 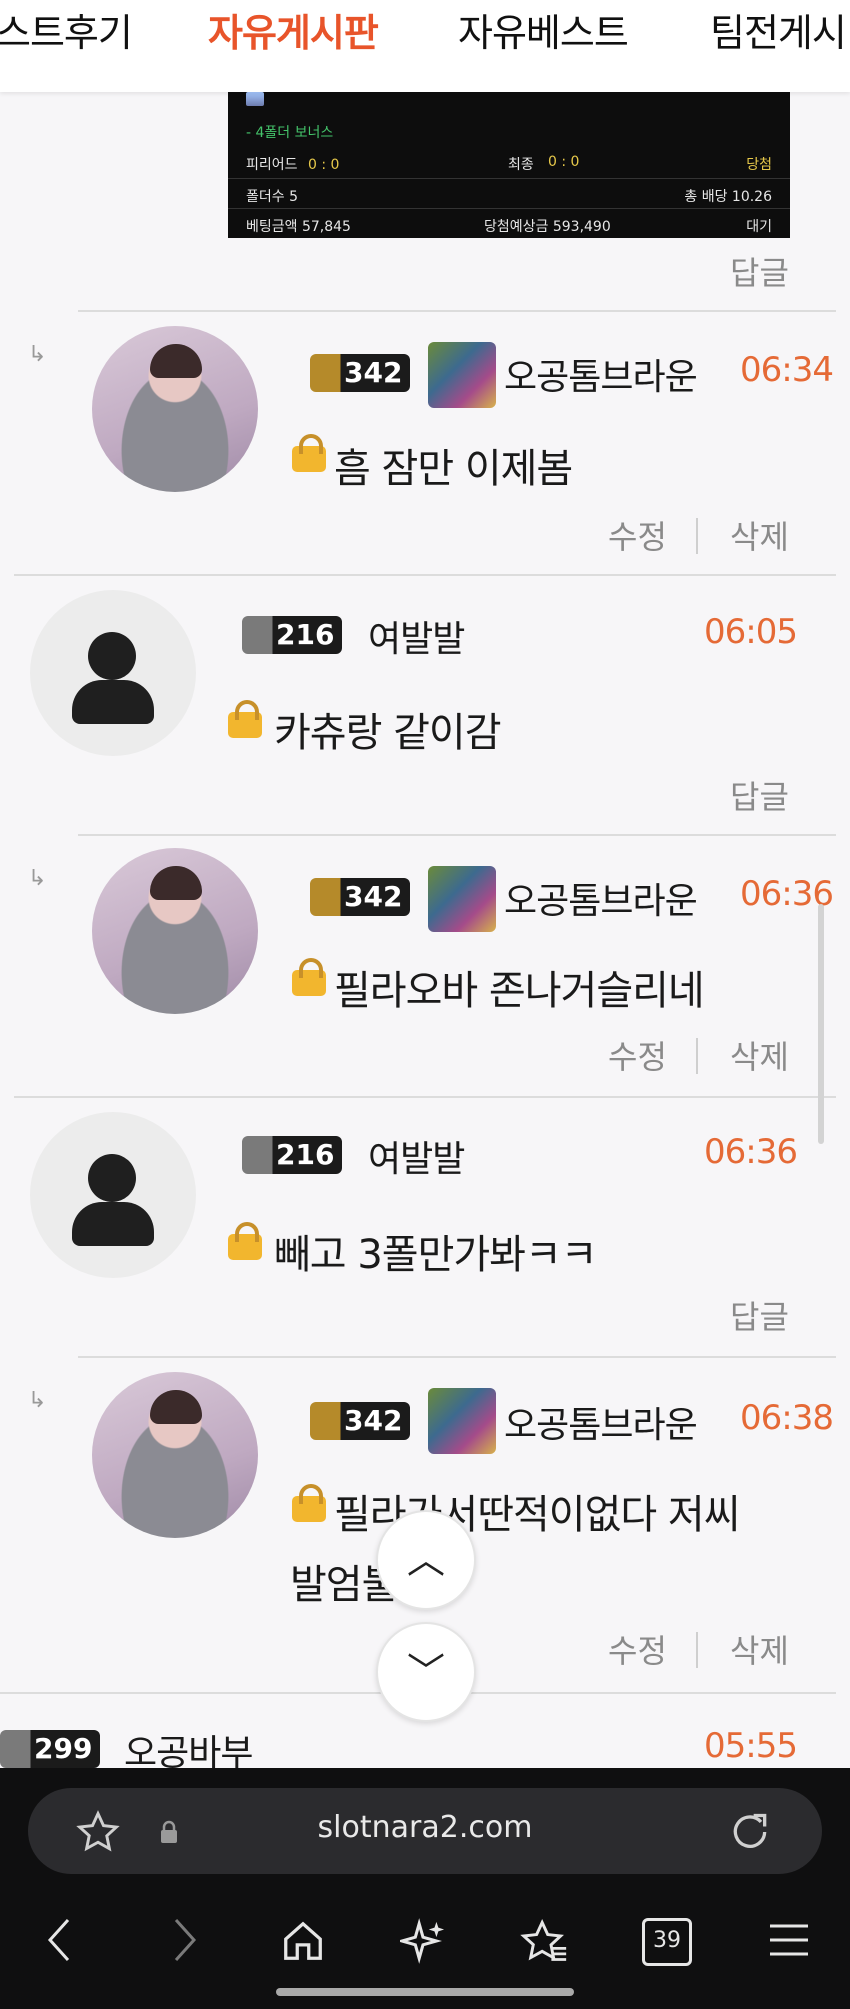 I want to click on expected-amount: 당첨예상금 593,490, so click(x=547, y=227).